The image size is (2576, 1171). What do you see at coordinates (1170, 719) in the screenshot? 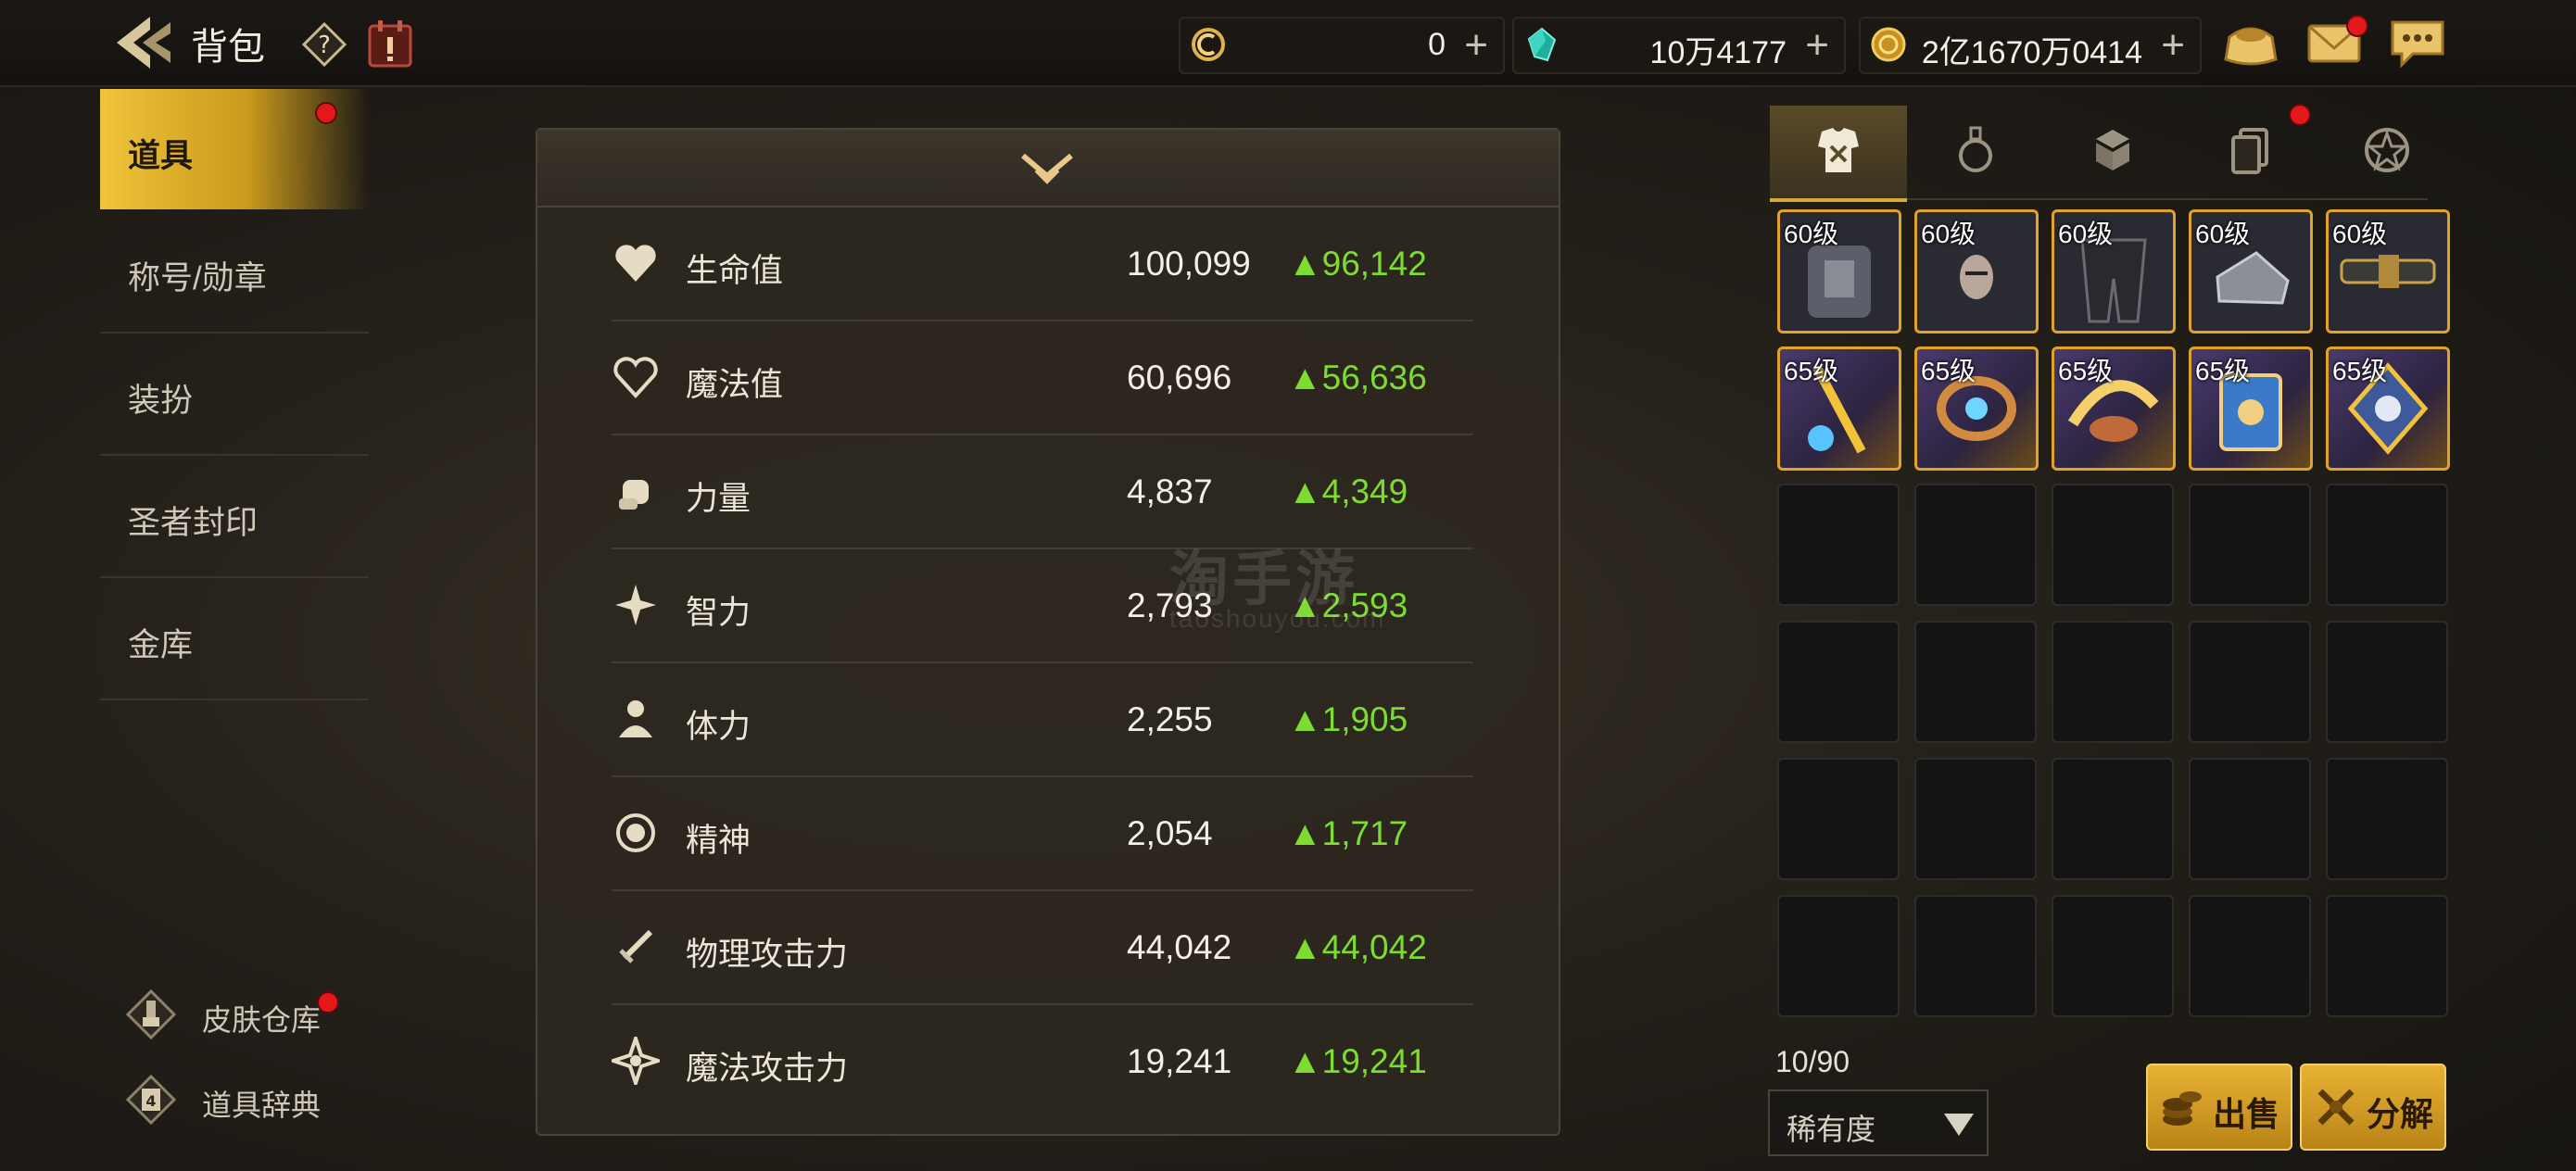
I see `stat-value: 2,255` at bounding box center [1170, 719].